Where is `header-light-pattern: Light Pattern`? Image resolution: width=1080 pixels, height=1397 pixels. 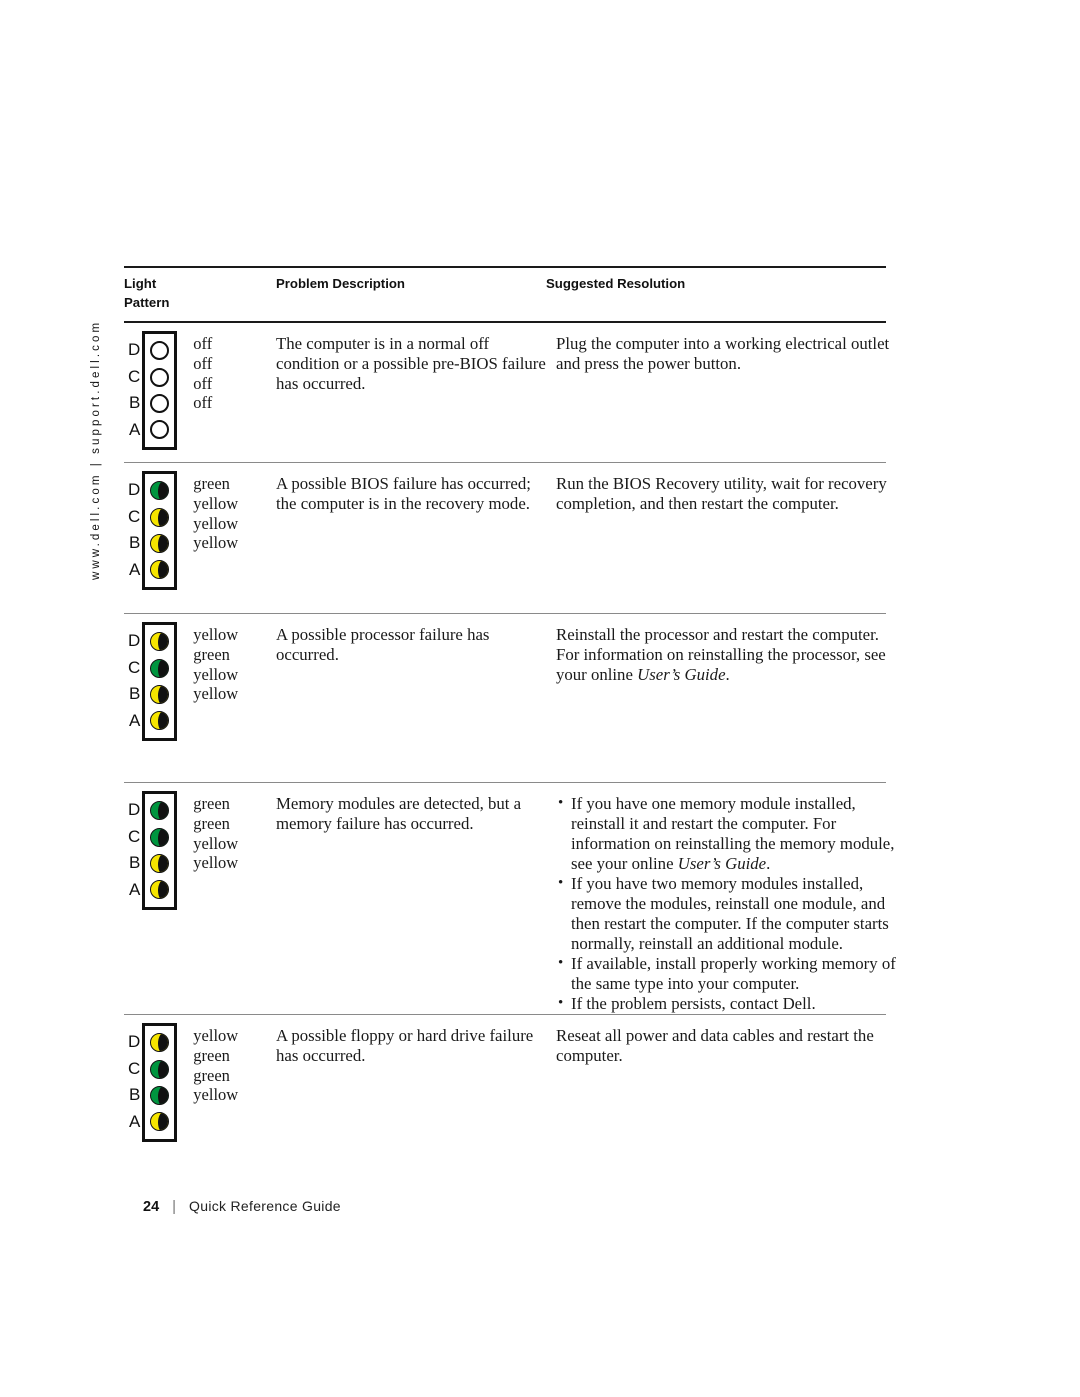 header-light-pattern: Light Pattern is located at coordinates (200, 293).